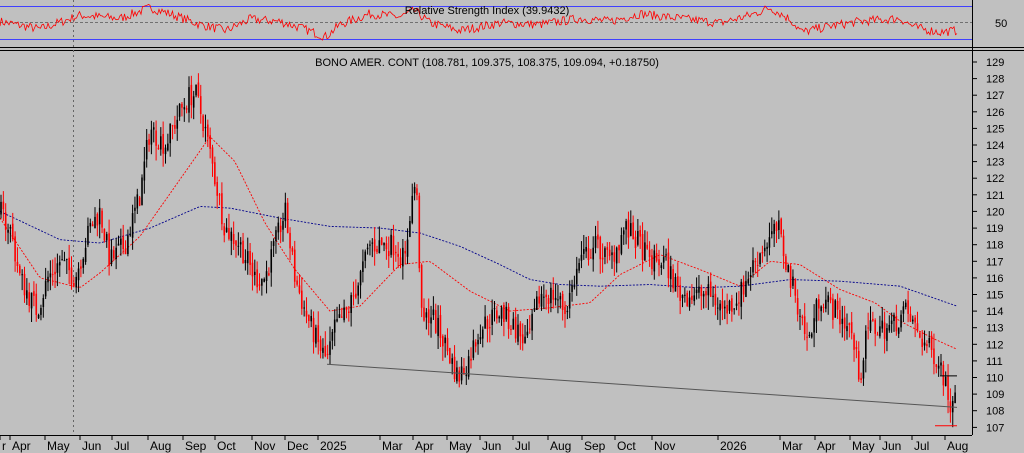 This screenshot has height=453, width=1024. I want to click on candle, so click(142, 190).